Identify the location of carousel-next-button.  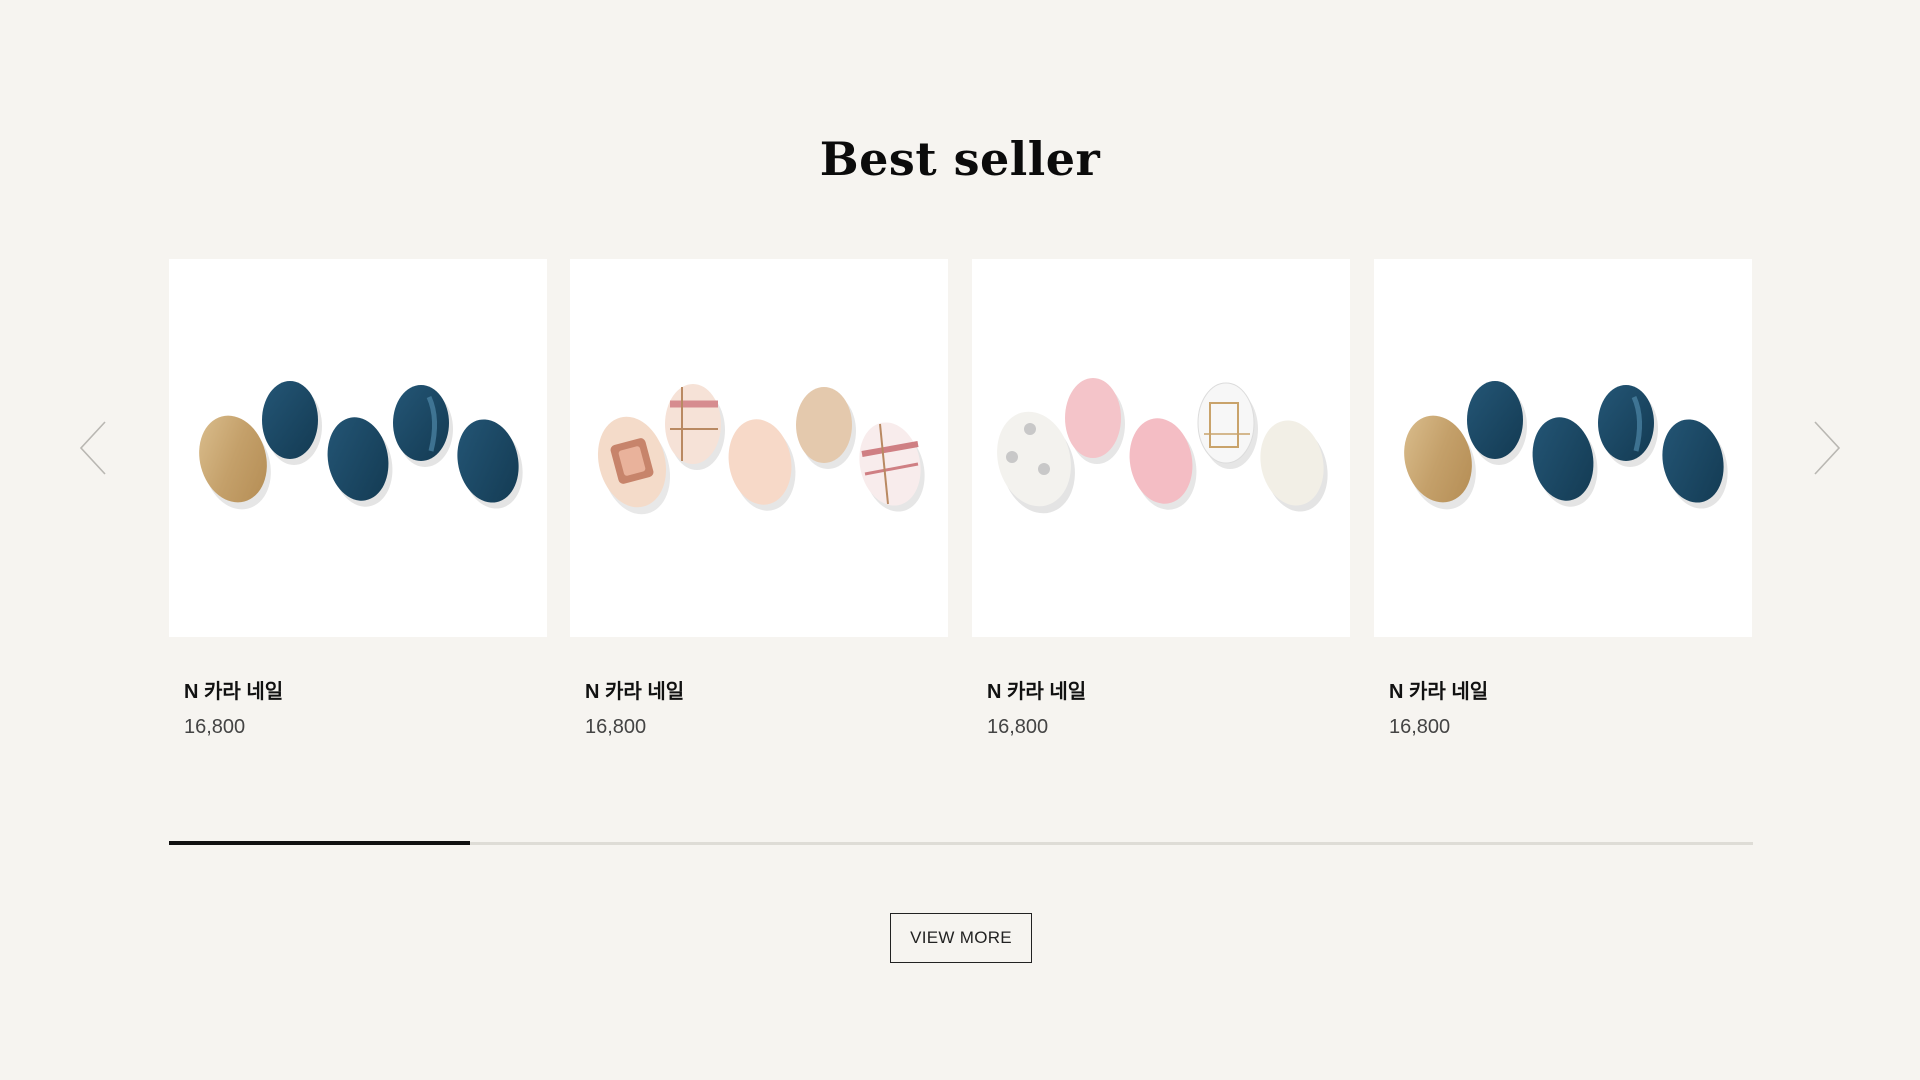
(1827, 448).